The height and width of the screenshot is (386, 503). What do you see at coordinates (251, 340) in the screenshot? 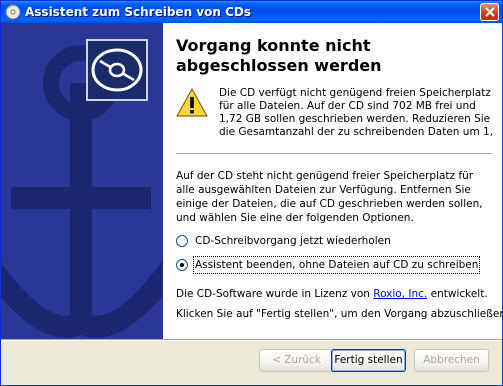
I see `footer-divider` at bounding box center [251, 340].